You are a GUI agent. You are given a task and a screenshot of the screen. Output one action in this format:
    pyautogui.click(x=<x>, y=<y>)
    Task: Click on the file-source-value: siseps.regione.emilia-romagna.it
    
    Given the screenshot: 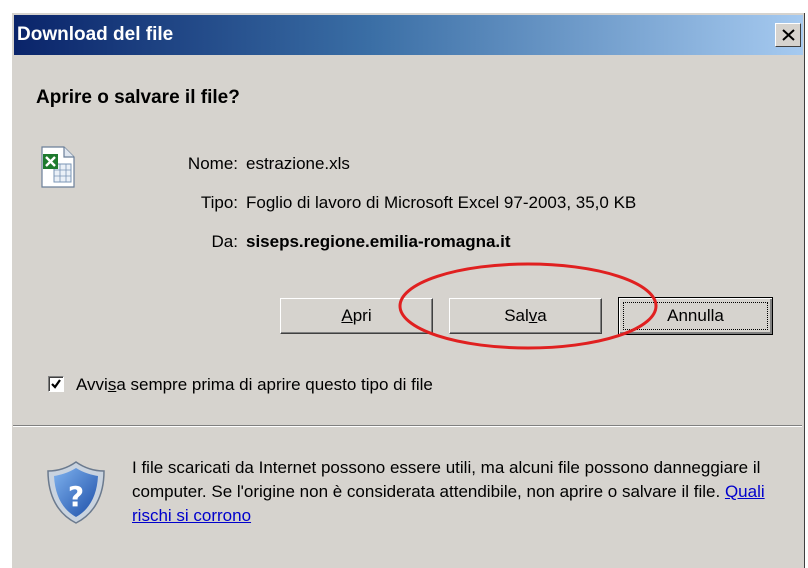 What is the action you would take?
    pyautogui.click(x=378, y=241)
    